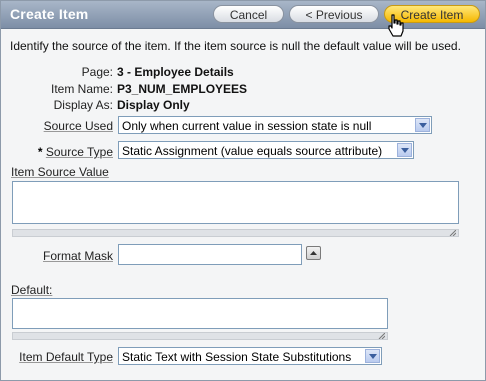 Image resolution: width=486 pixels, height=381 pixels. Describe the element at coordinates (235, 202) in the screenshot. I see `item-source-value-textarea` at that location.